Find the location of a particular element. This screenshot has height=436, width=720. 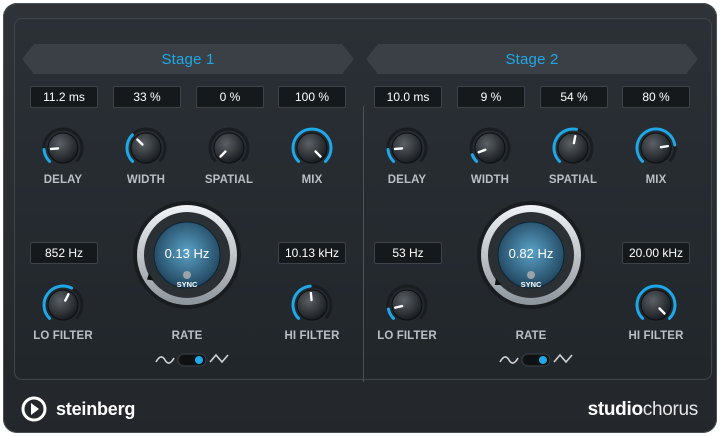

stage1-sync-label: SYNC is located at coordinates (187, 284).